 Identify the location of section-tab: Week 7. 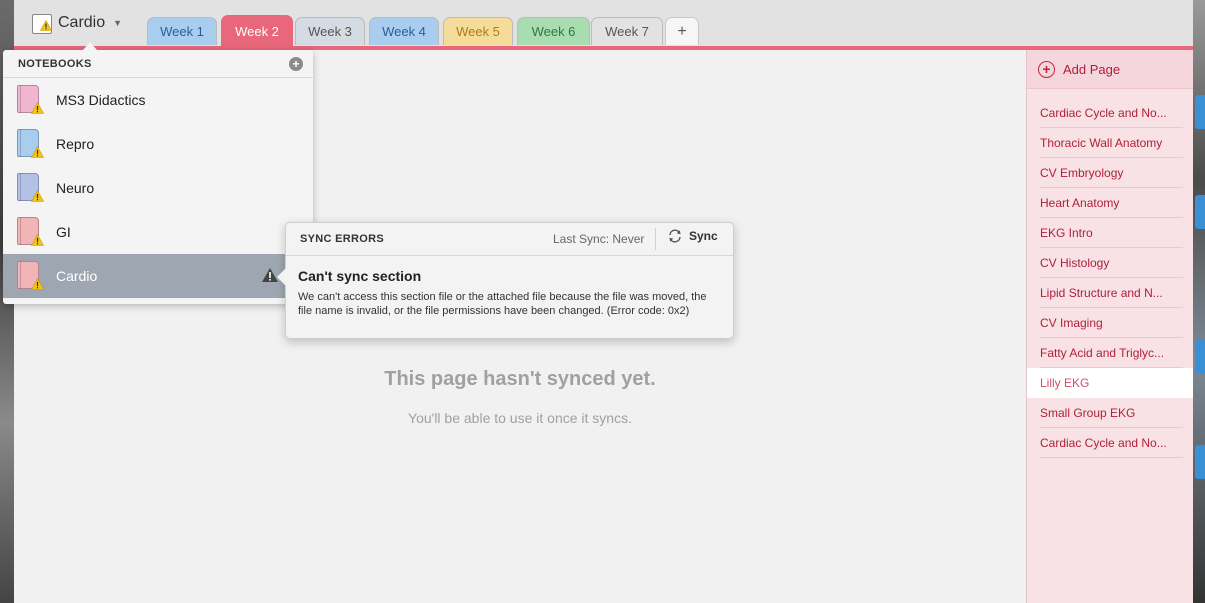
(627, 31).